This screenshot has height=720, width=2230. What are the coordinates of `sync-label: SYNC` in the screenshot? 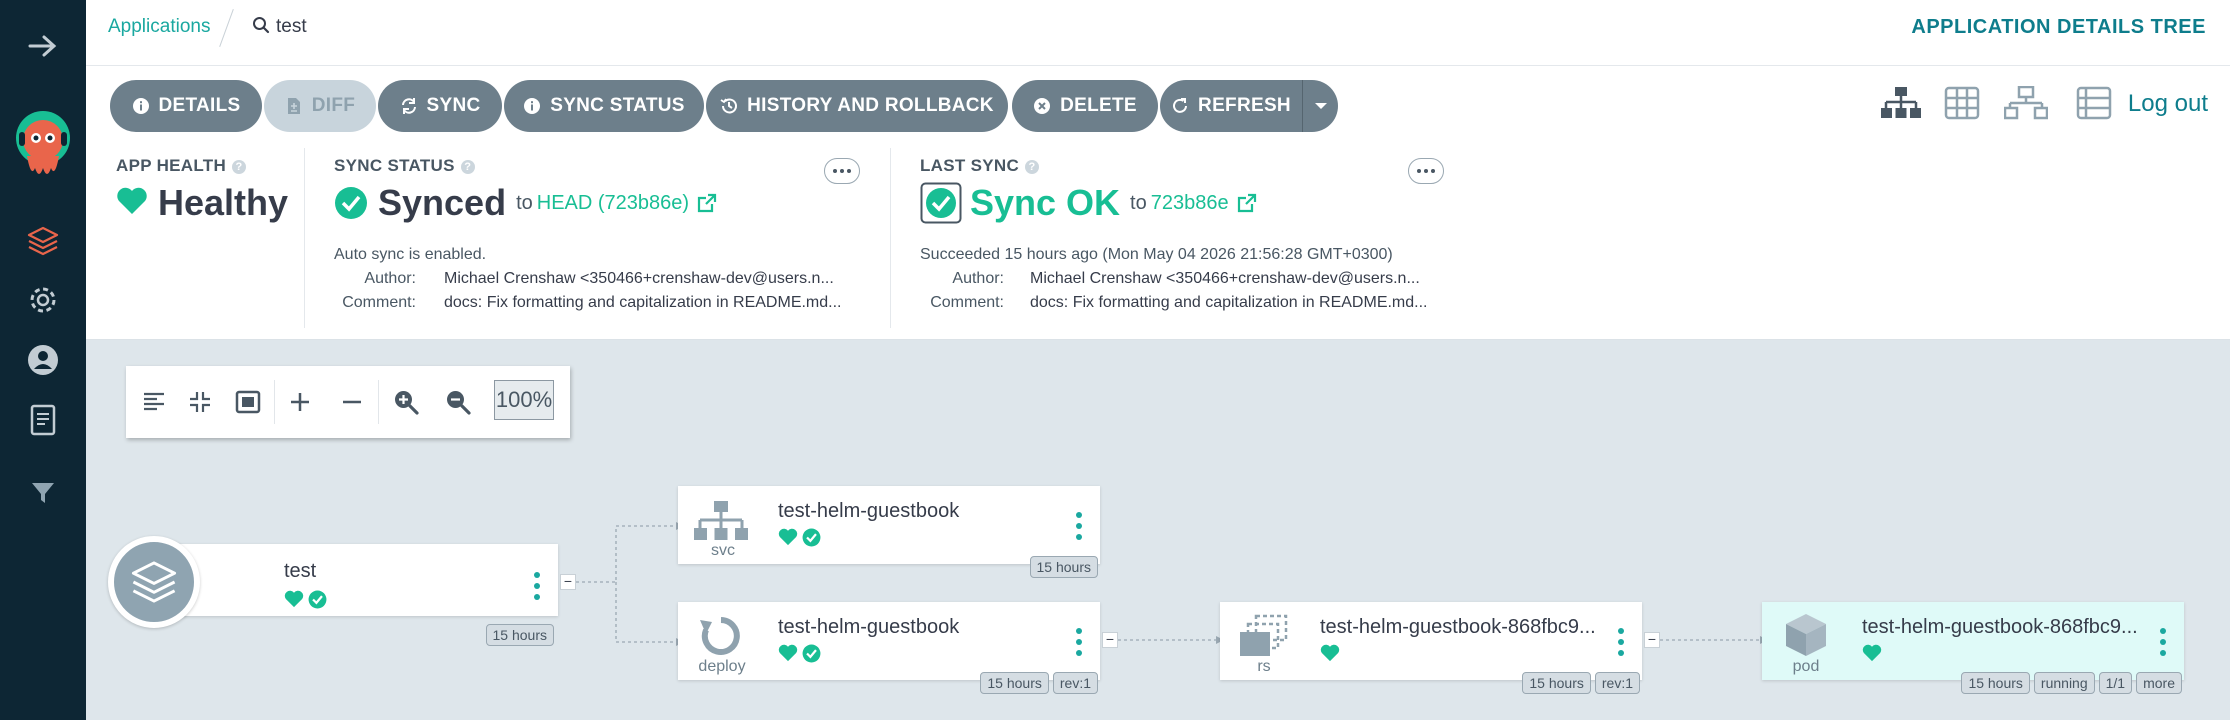 It's located at (453, 105).